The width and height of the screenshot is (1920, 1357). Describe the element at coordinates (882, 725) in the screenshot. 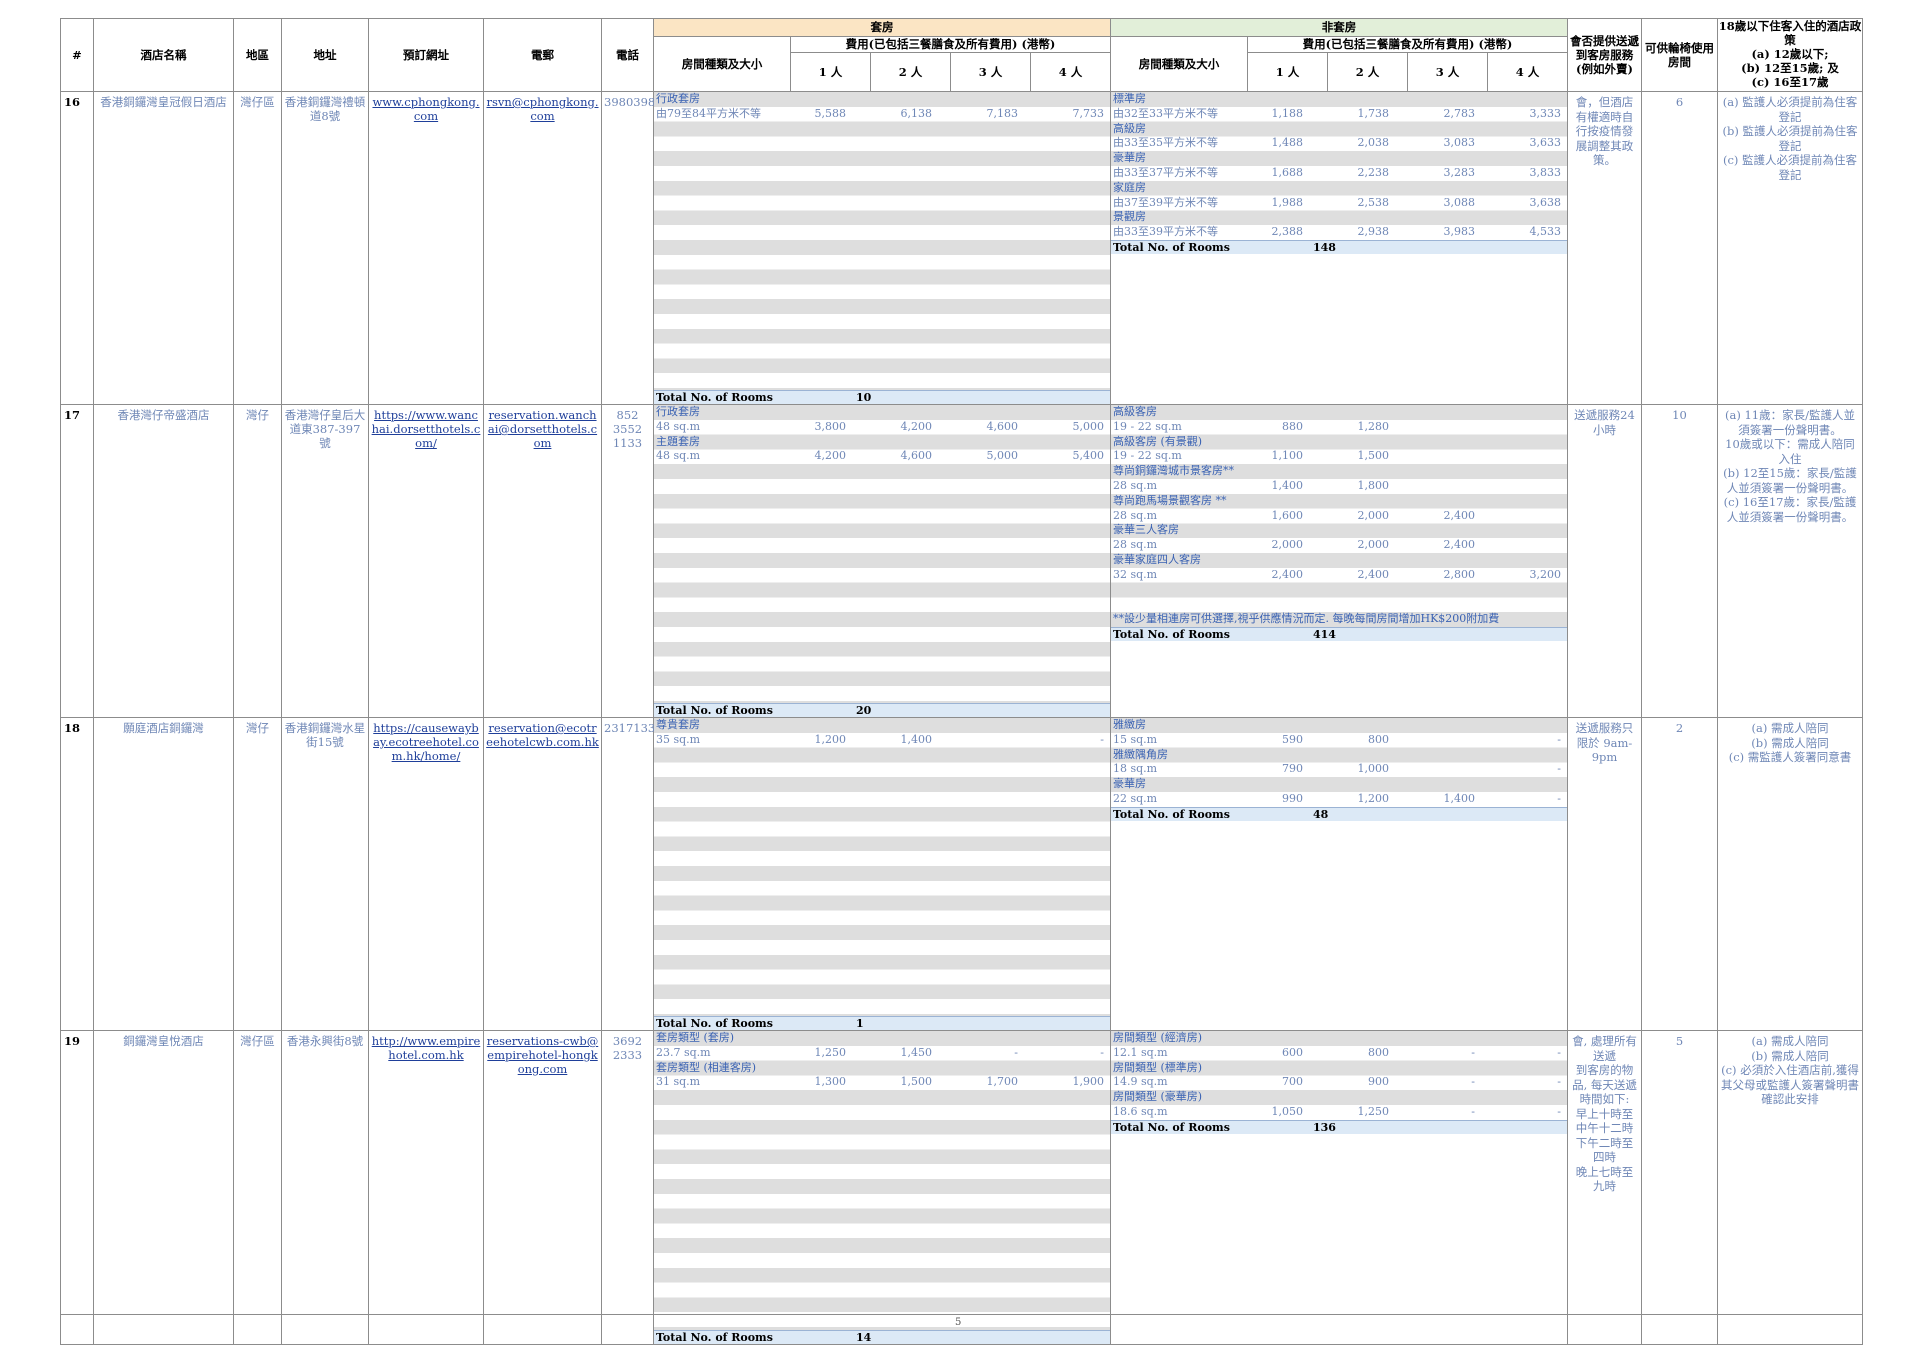

I see `room-type-row: 尊貴套房` at that location.